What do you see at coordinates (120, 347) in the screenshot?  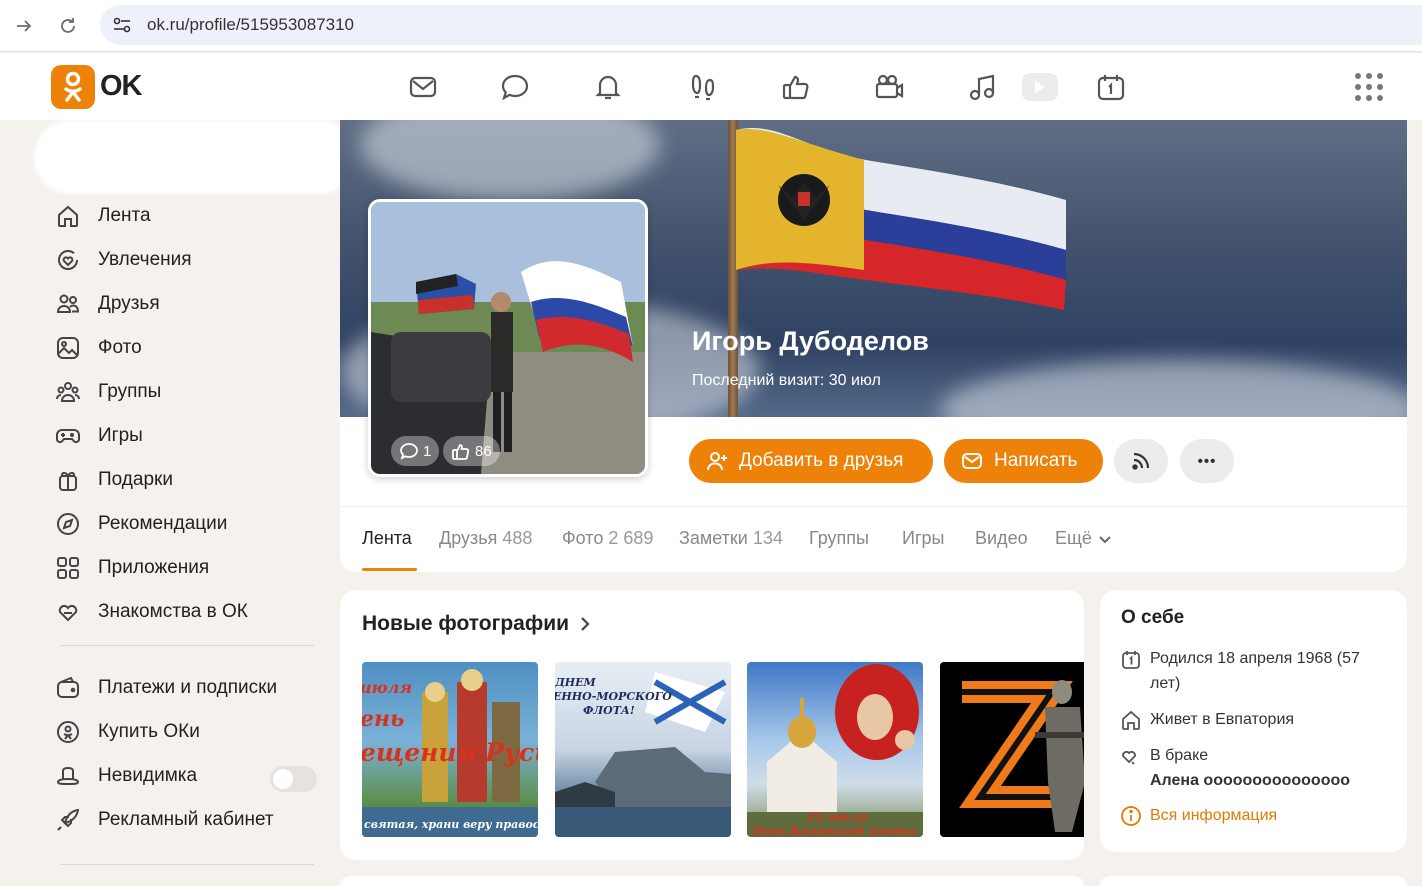 I see `sidebar-item-label: Фото` at bounding box center [120, 347].